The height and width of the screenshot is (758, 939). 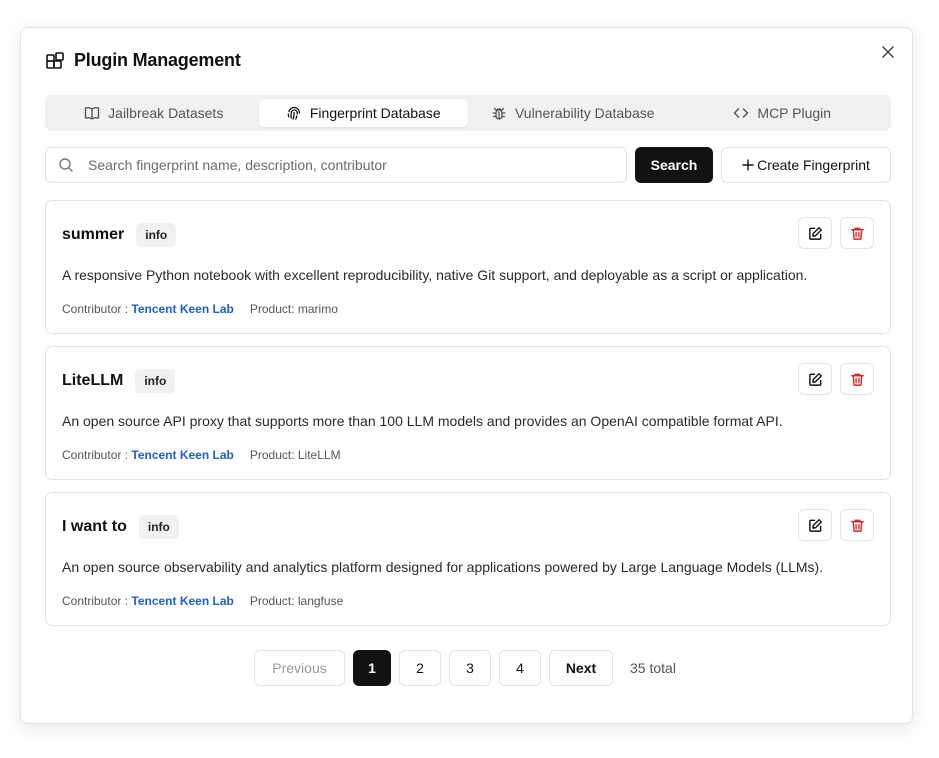 I want to click on tab-label: Vulnerability Database, so click(x=584, y=113).